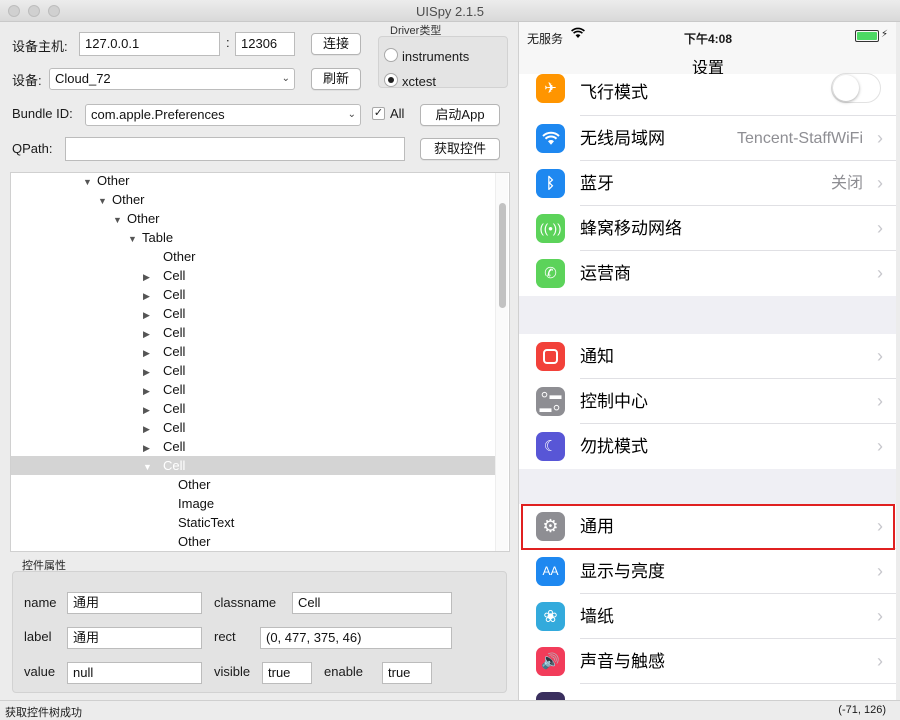 Image resolution: width=900 pixels, height=720 pixels. I want to click on prop-enable-label: enable, so click(344, 671).